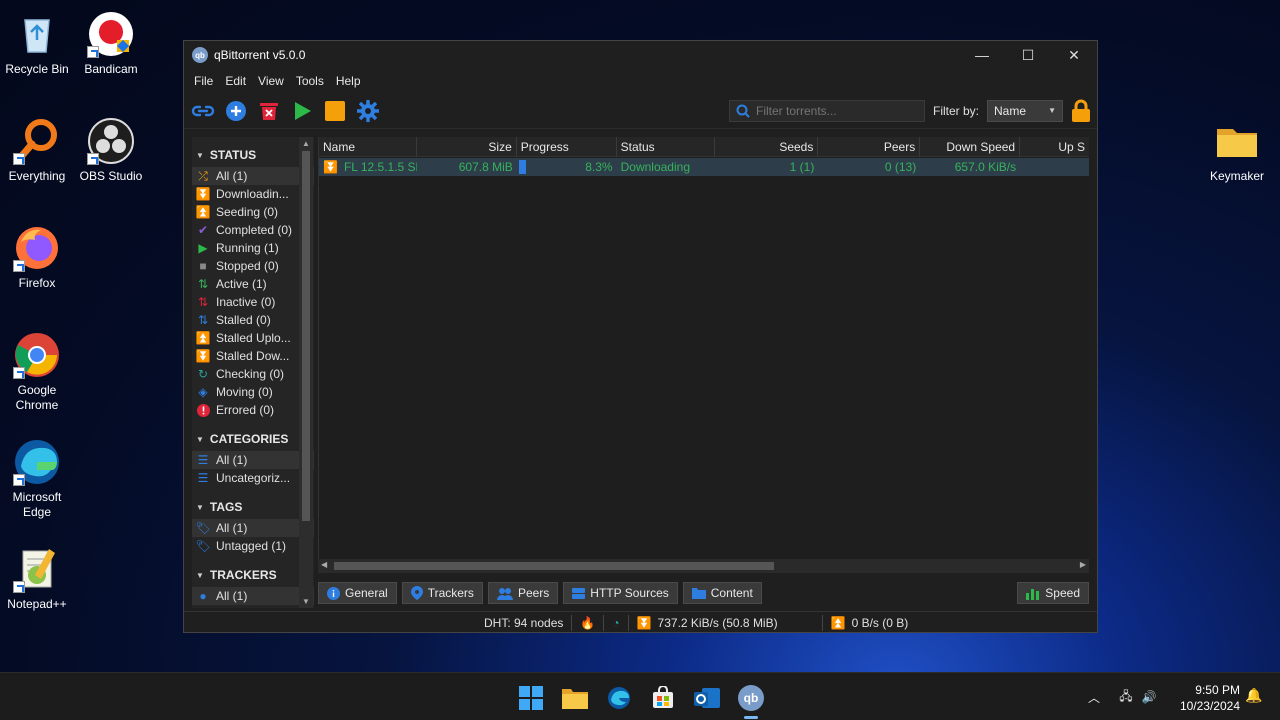  Describe the element at coordinates (111, 34) in the screenshot. I see `bandicam-icon` at that location.